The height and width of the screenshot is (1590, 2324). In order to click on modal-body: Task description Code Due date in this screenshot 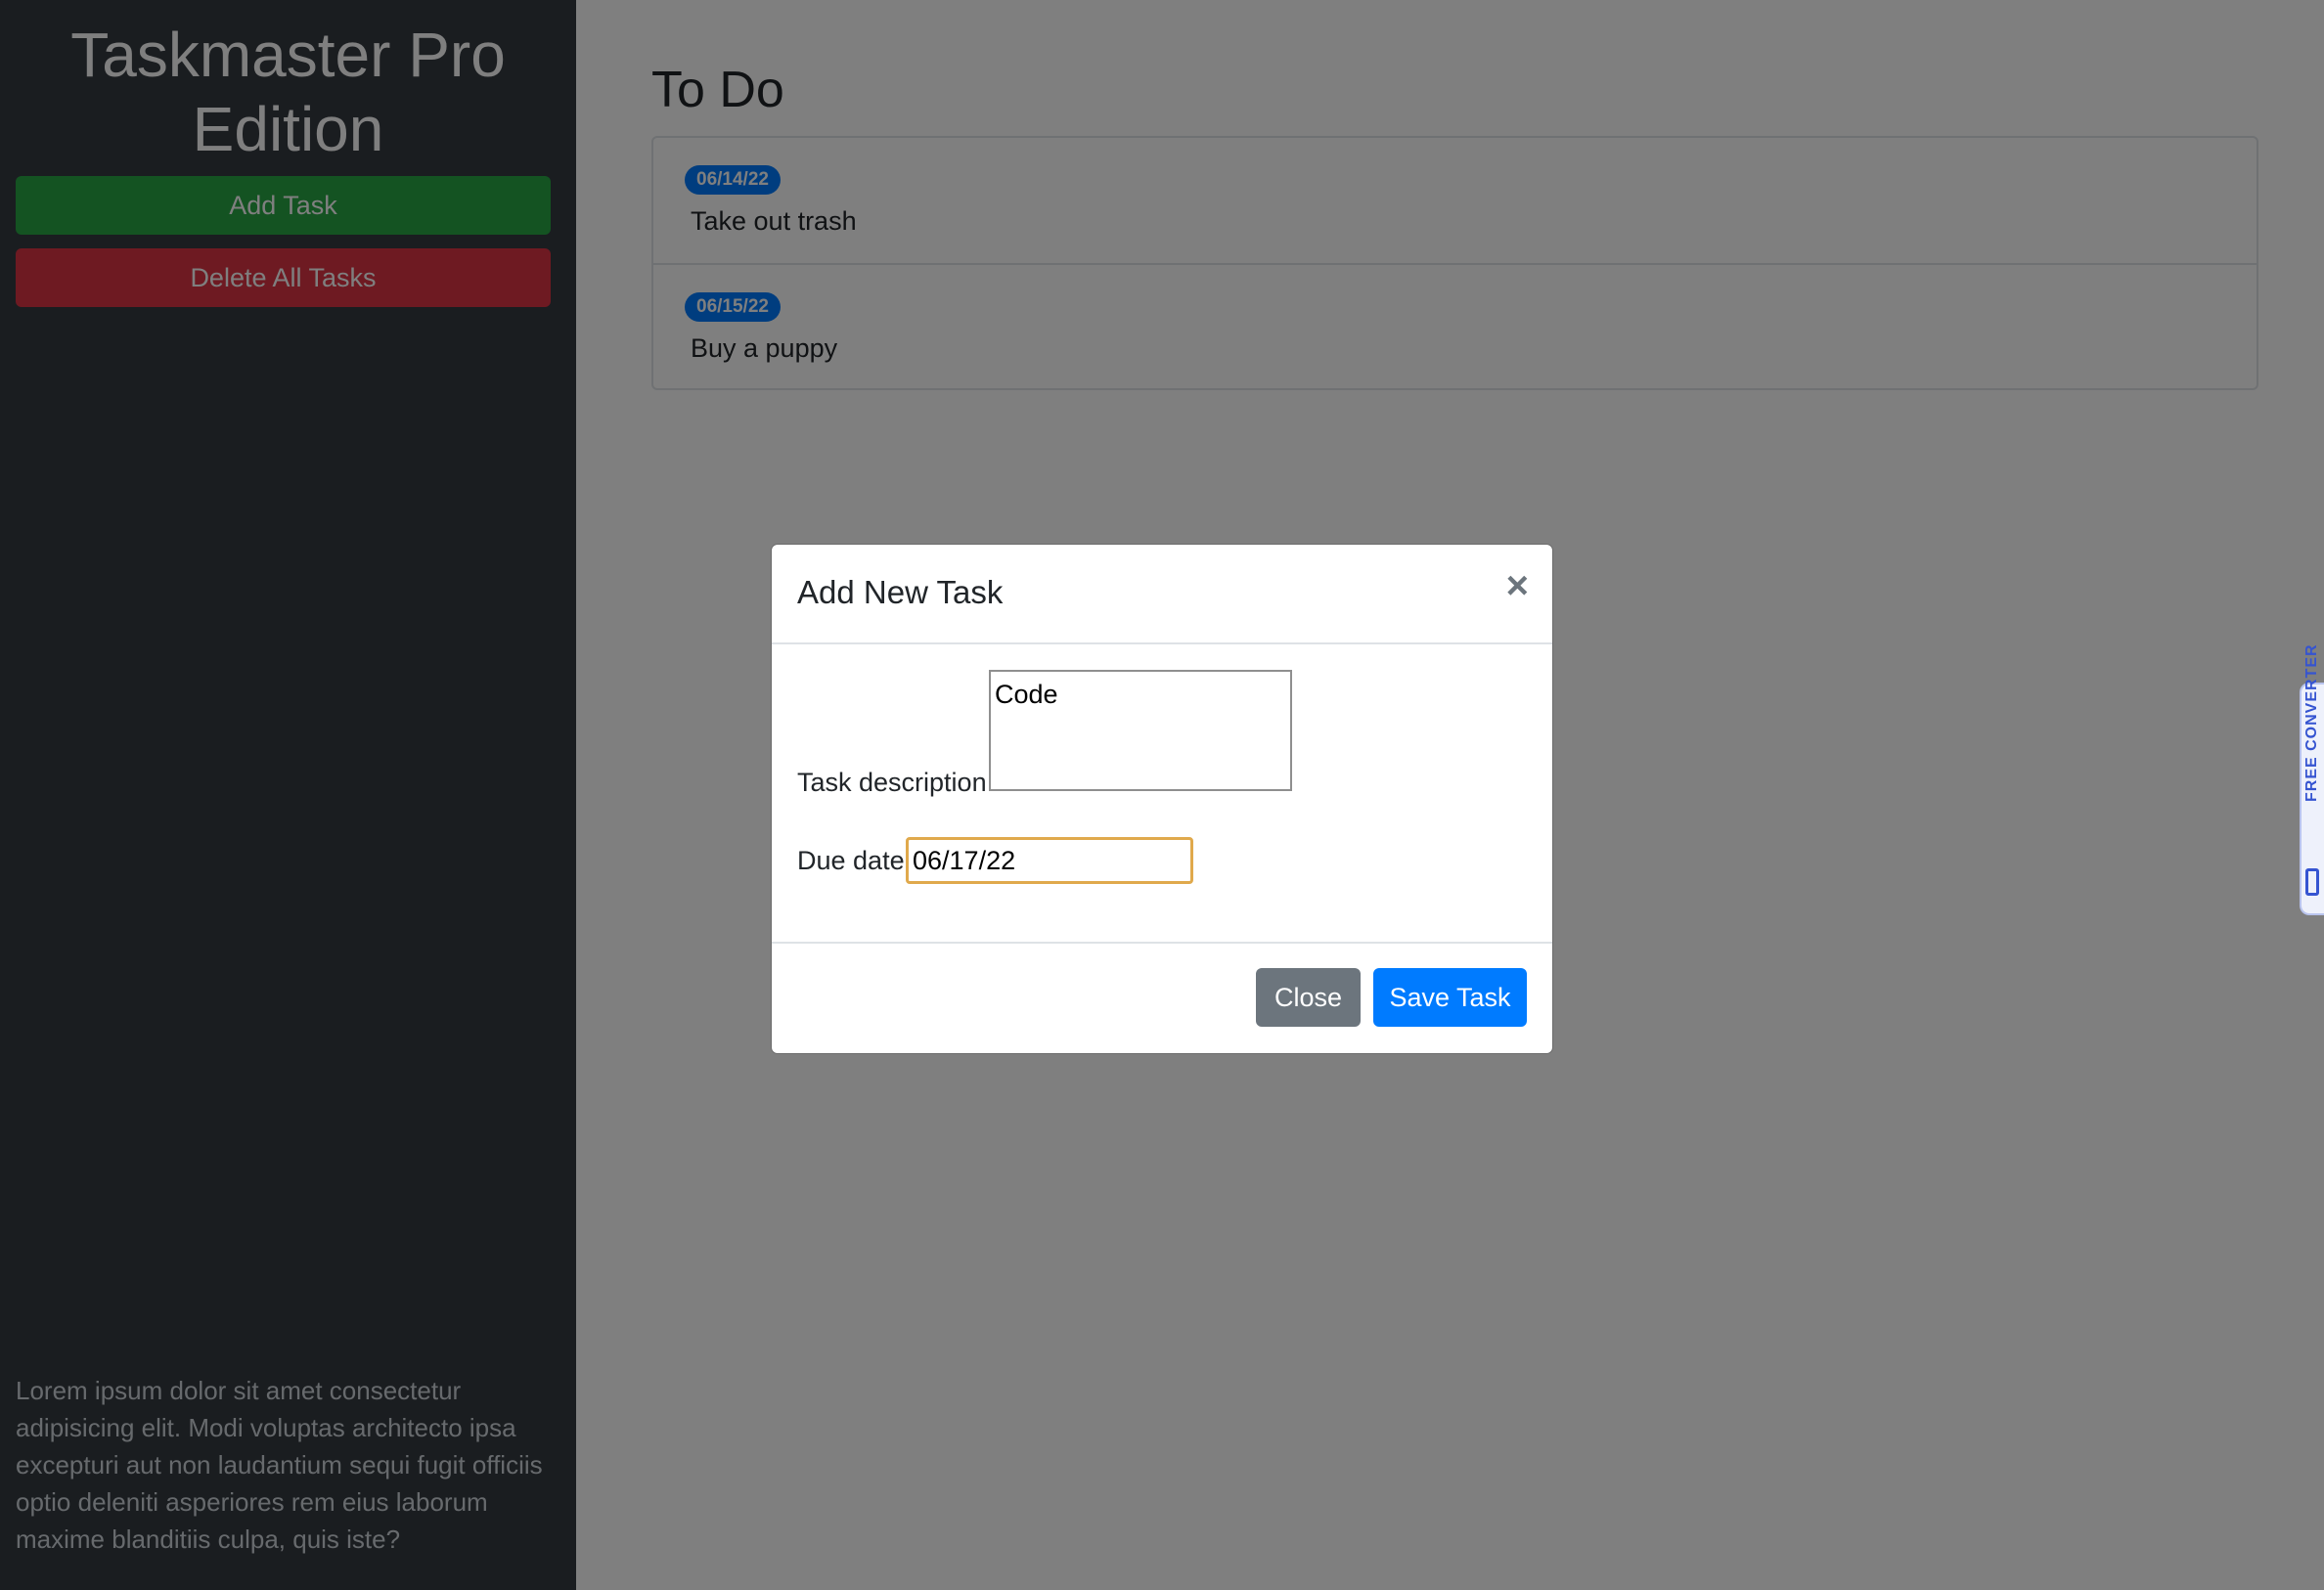, I will do `click(1162, 794)`.